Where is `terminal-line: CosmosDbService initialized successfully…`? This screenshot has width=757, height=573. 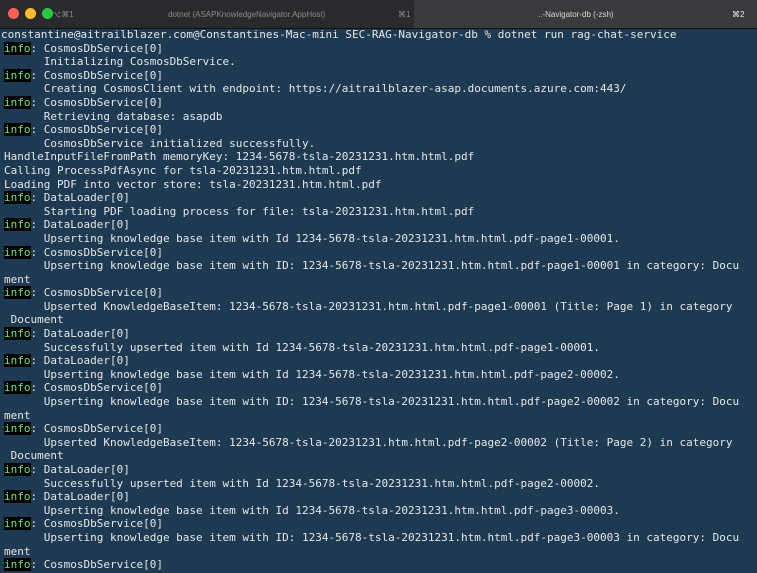 terminal-line: CosmosDbService initialized successfully… is located at coordinates (380, 144).